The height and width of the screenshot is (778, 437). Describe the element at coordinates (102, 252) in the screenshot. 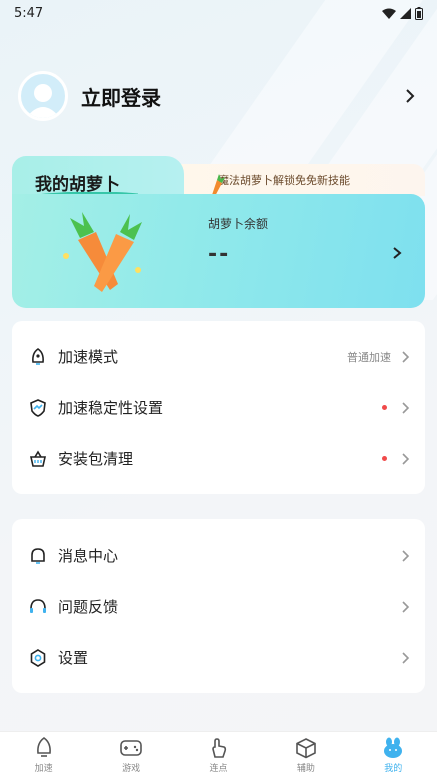

I see `carrot-illustration-icon` at that location.